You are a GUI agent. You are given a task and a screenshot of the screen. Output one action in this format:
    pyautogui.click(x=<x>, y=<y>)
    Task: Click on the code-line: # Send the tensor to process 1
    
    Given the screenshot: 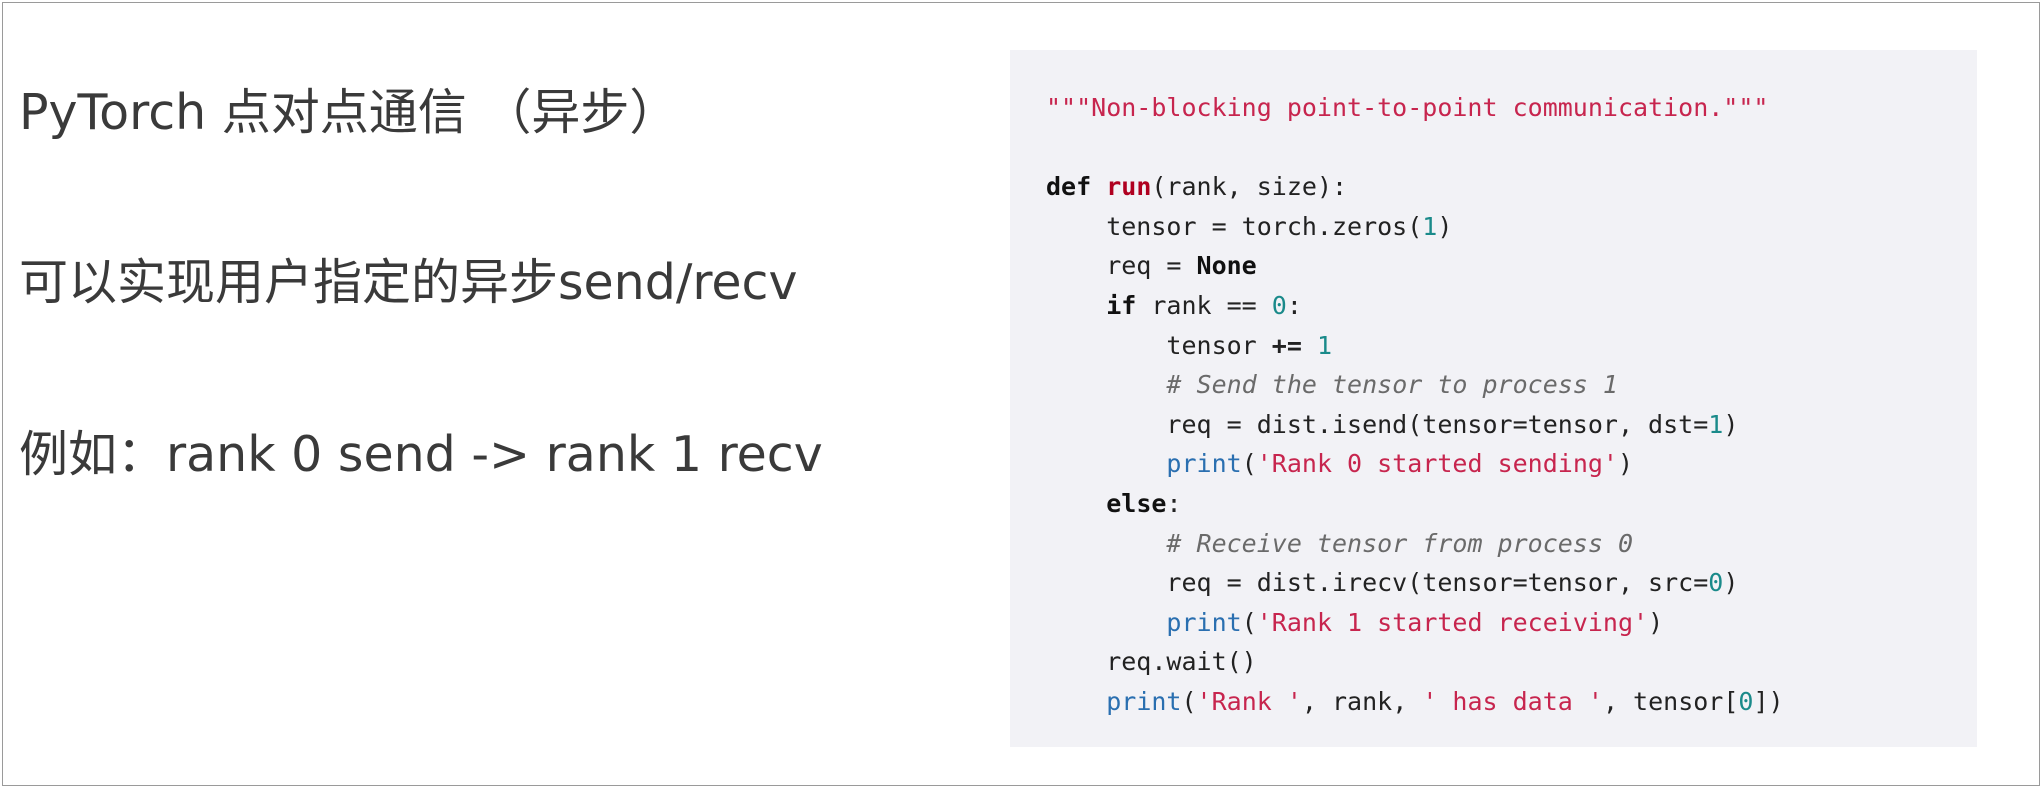 What is the action you would take?
    pyautogui.click(x=1511, y=385)
    